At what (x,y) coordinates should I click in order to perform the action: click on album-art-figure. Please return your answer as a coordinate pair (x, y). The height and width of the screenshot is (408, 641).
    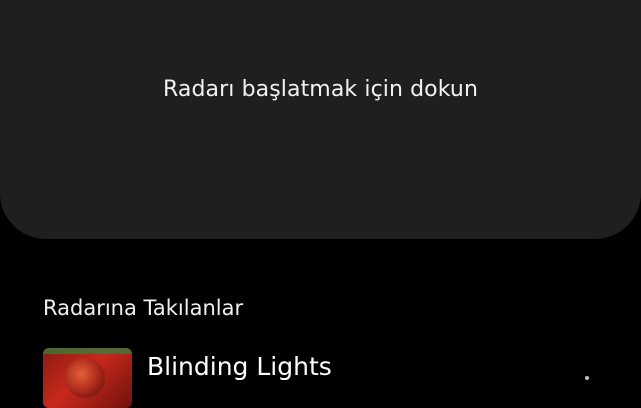
    Looking at the image, I should click on (85, 378).